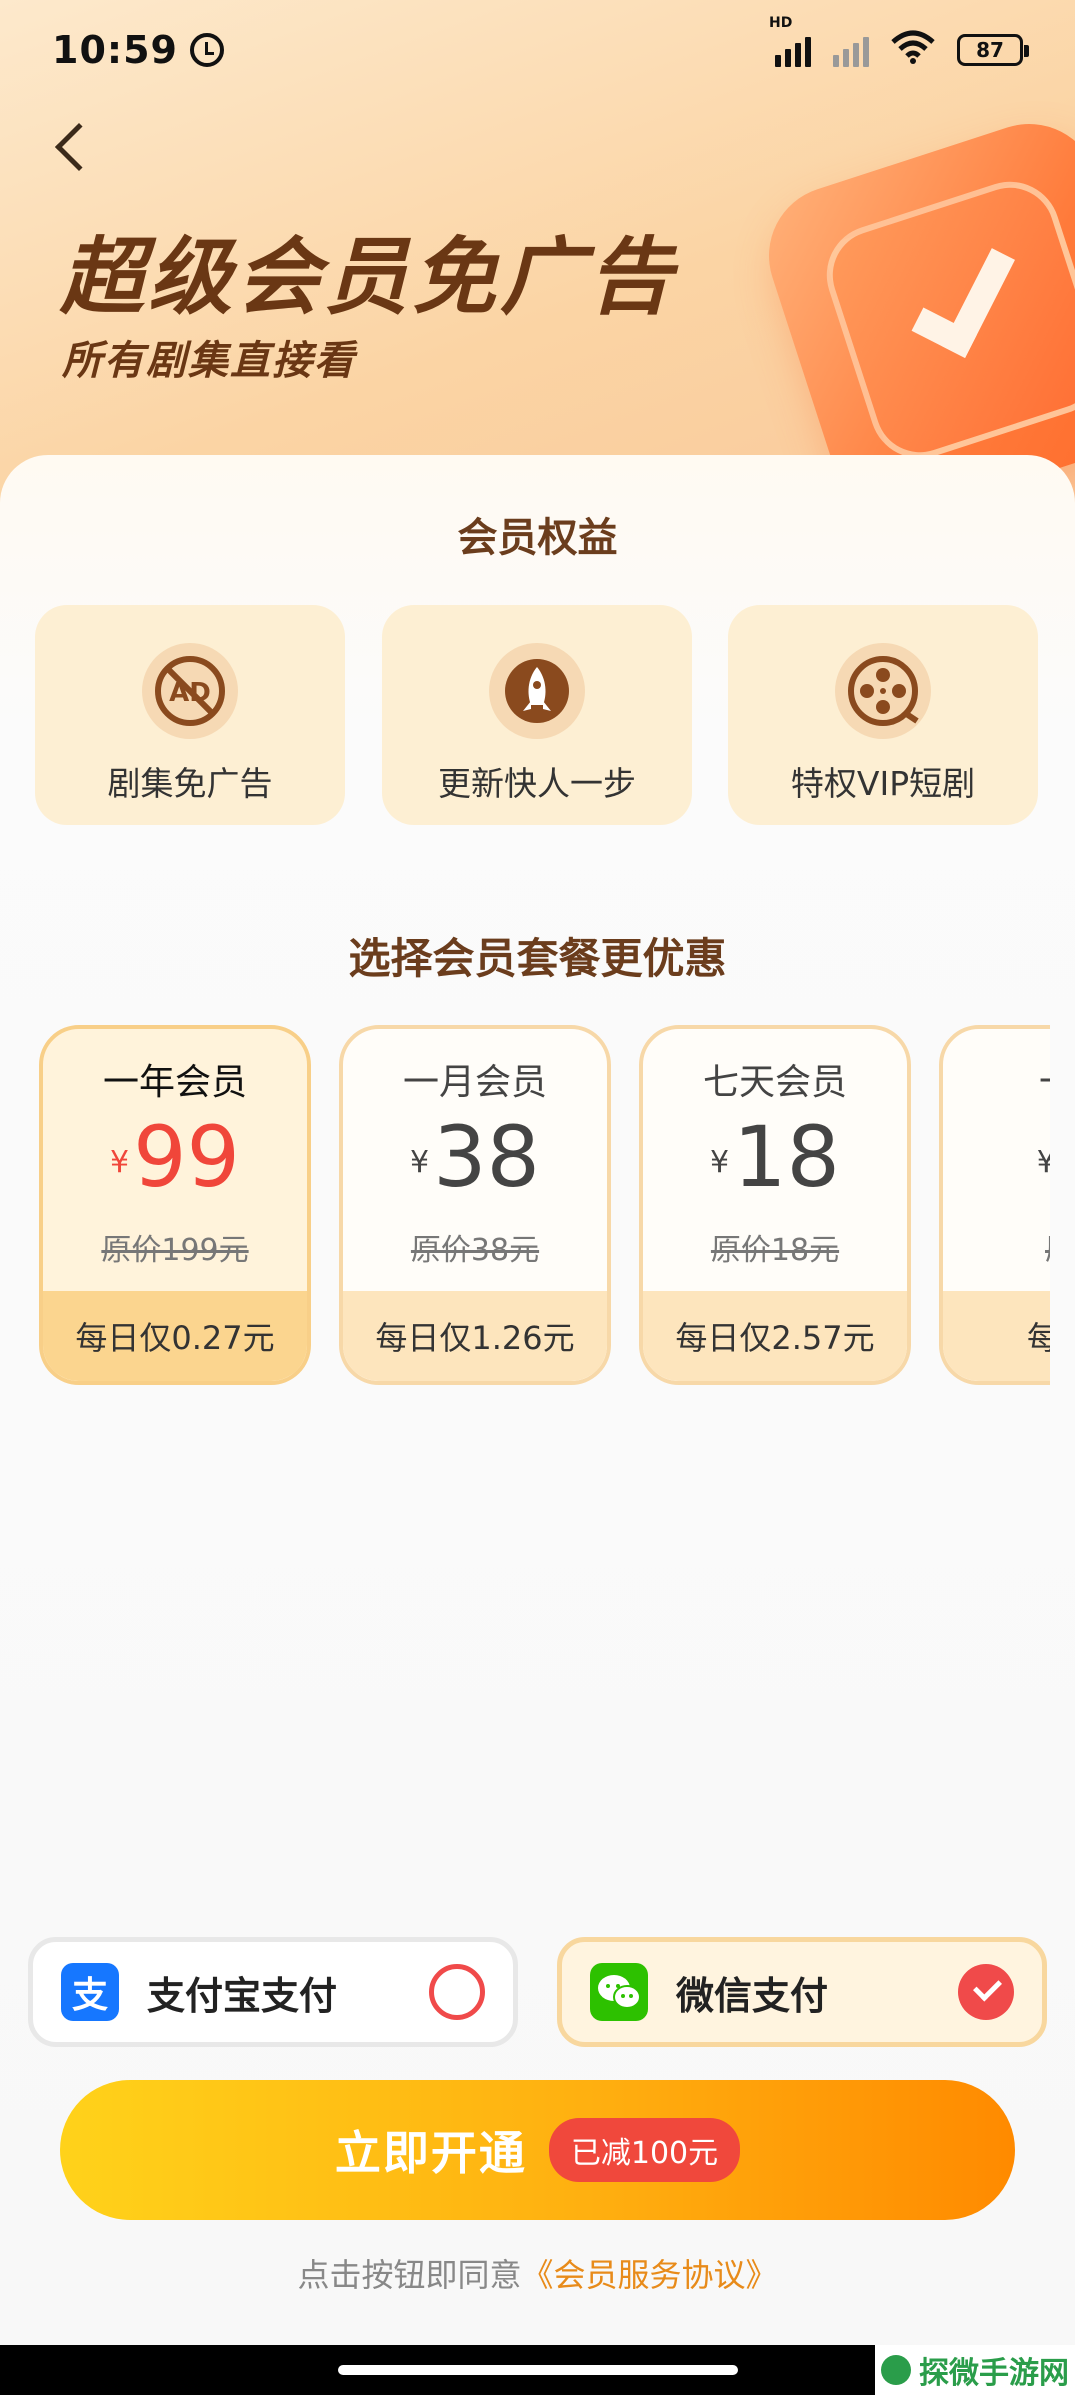 Image resolution: width=1075 pixels, height=2395 pixels. What do you see at coordinates (996, 1157) in the screenshot?
I see `plan-price: ¥9` at bounding box center [996, 1157].